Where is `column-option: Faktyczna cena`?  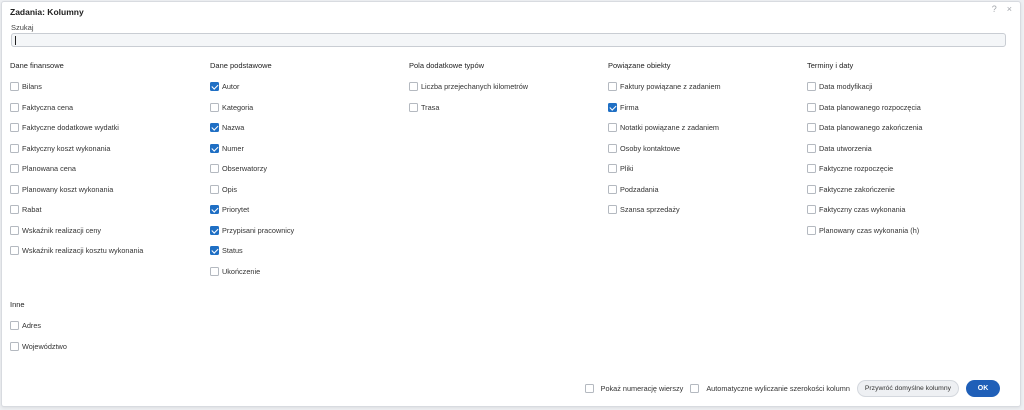 column-option: Faktyczna cena is located at coordinates (76, 107).